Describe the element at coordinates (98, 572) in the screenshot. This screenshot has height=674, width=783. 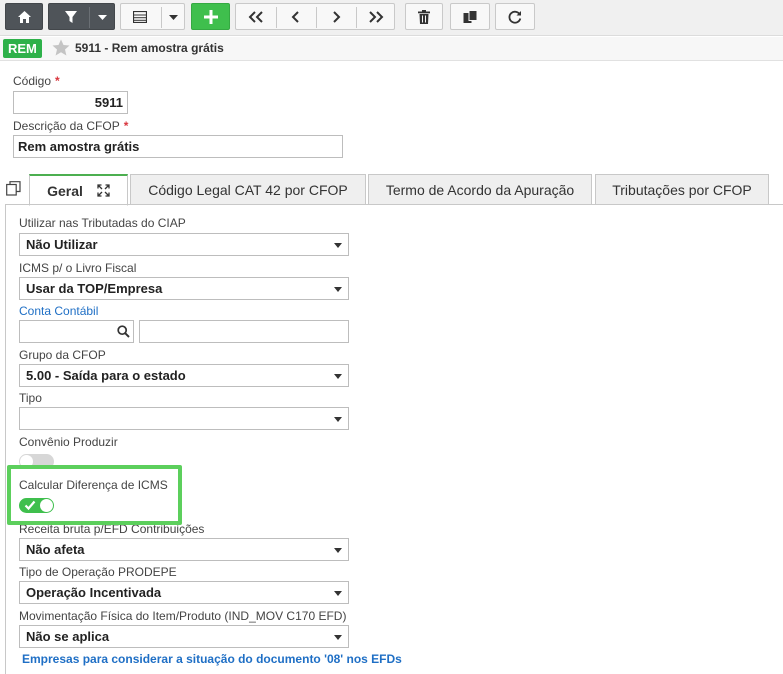
I see `prodepe-label: Tipo de Operação PRODEPE` at that location.